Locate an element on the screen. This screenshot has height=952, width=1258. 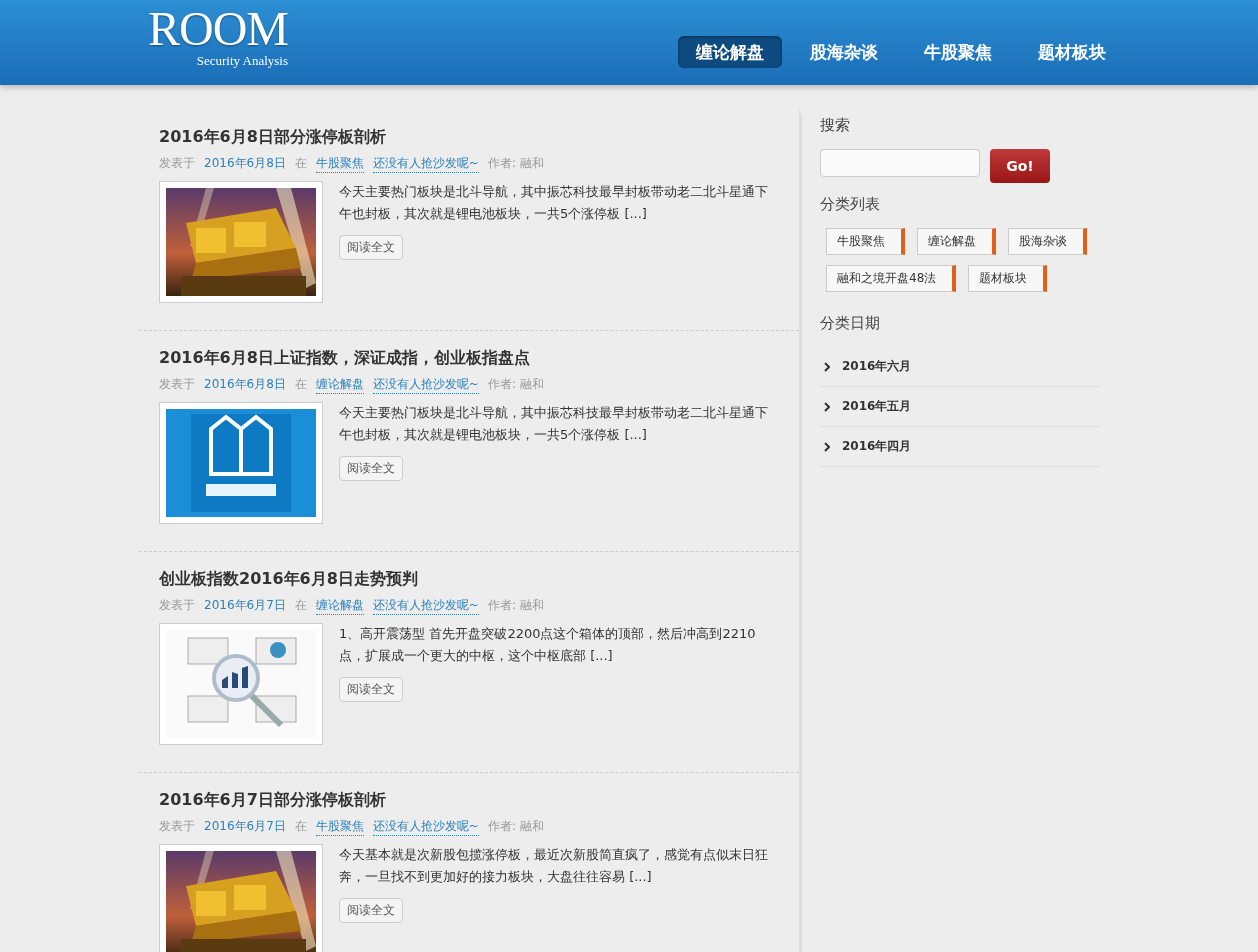
category-tag: 题材板块 is located at coordinates (1008, 278).